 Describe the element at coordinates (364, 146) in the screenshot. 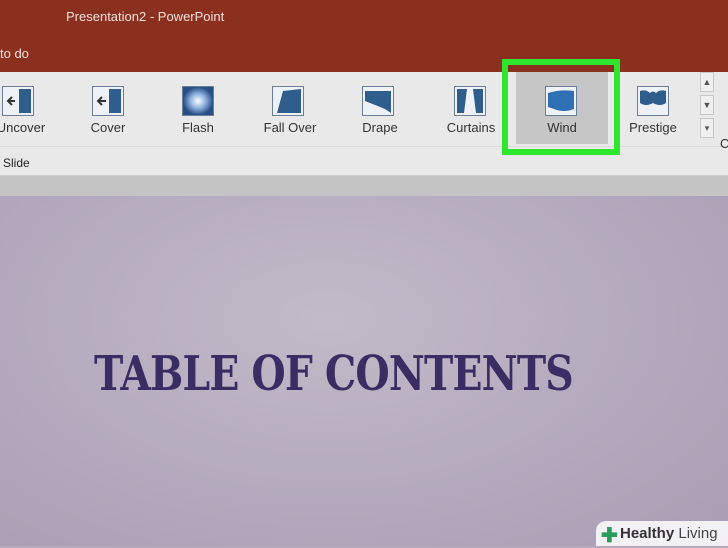

I see `ribbon-divider` at that location.